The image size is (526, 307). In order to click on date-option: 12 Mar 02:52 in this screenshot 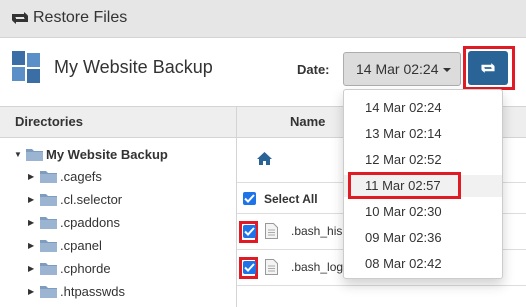, I will do `click(423, 160)`.